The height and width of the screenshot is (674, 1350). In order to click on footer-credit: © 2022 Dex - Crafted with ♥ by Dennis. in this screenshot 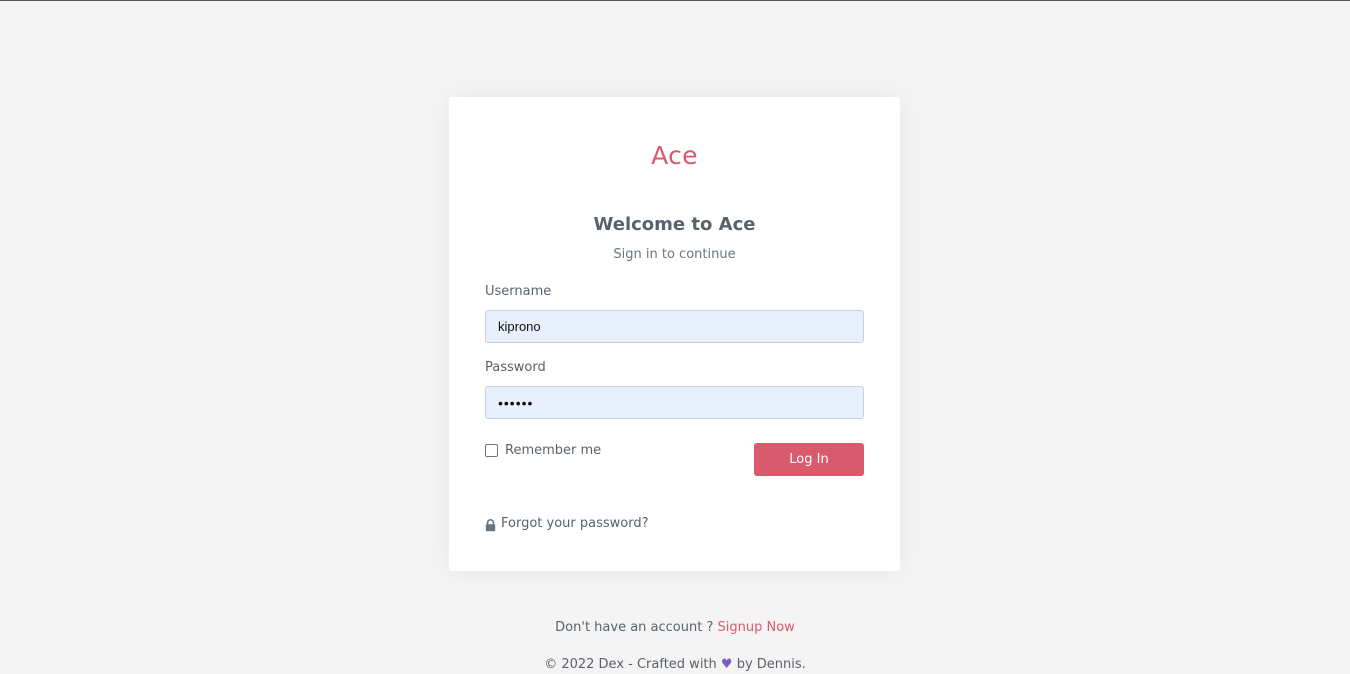, I will do `click(675, 664)`.